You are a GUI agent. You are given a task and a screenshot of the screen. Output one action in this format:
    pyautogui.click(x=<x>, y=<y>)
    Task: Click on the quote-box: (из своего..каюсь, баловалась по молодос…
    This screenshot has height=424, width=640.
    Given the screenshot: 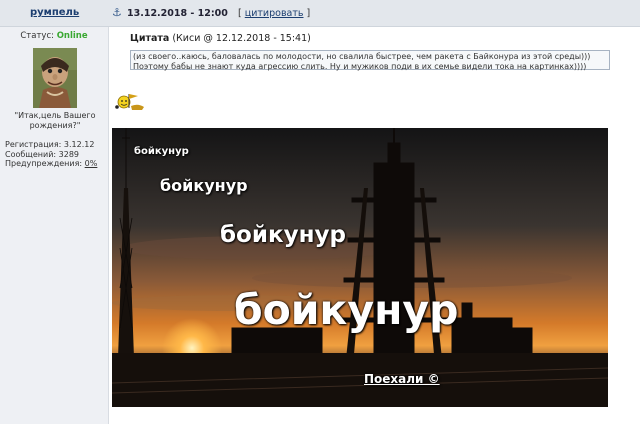 What is the action you would take?
    pyautogui.click(x=370, y=60)
    